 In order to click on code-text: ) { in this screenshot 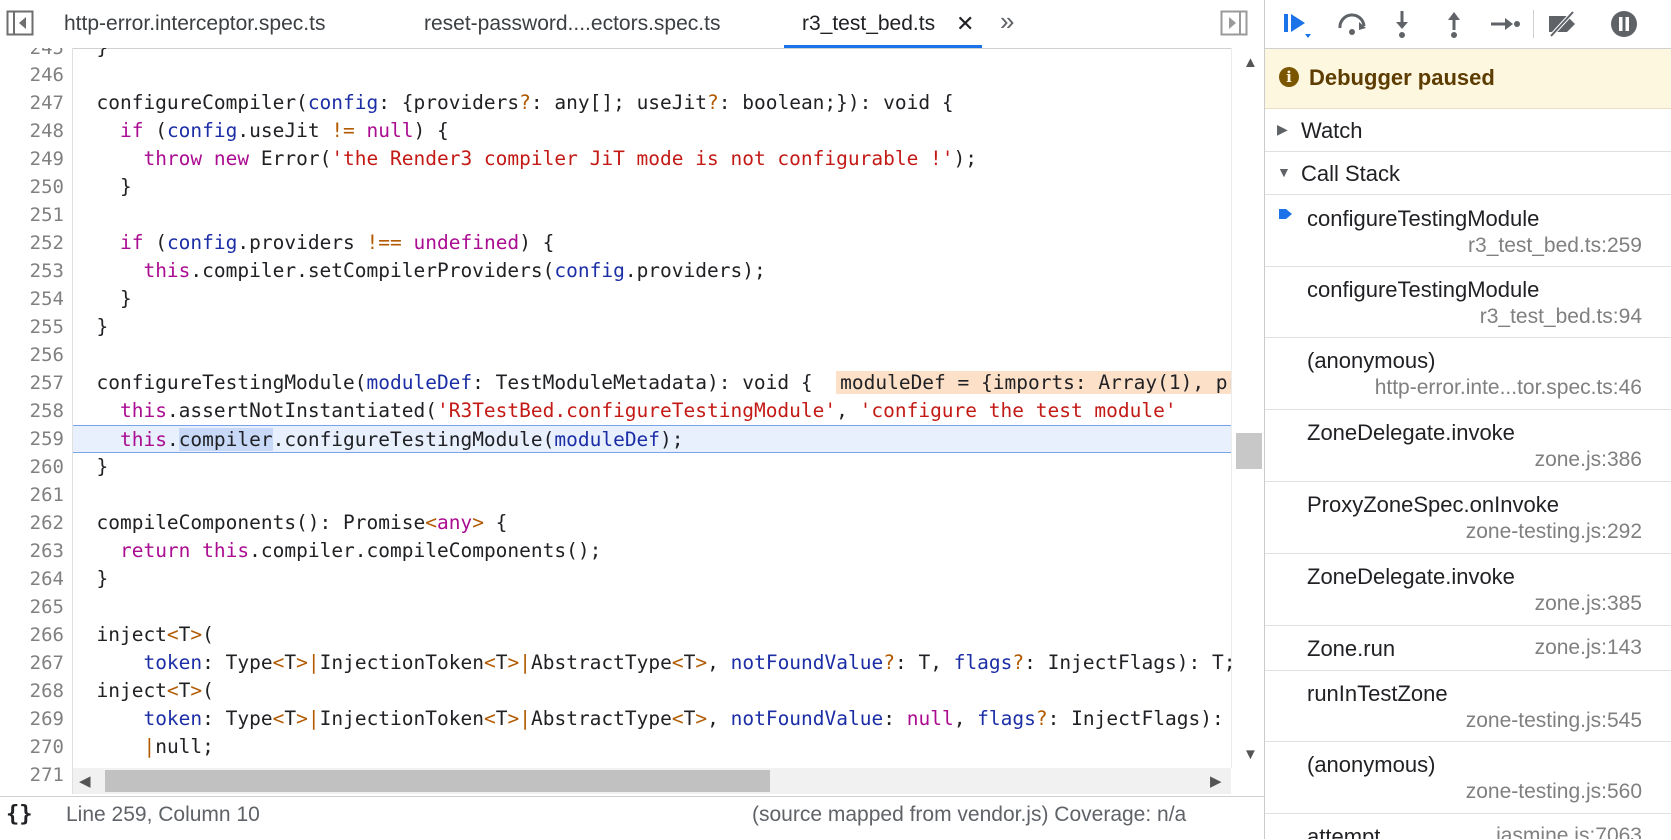, I will do `click(537, 242)`.